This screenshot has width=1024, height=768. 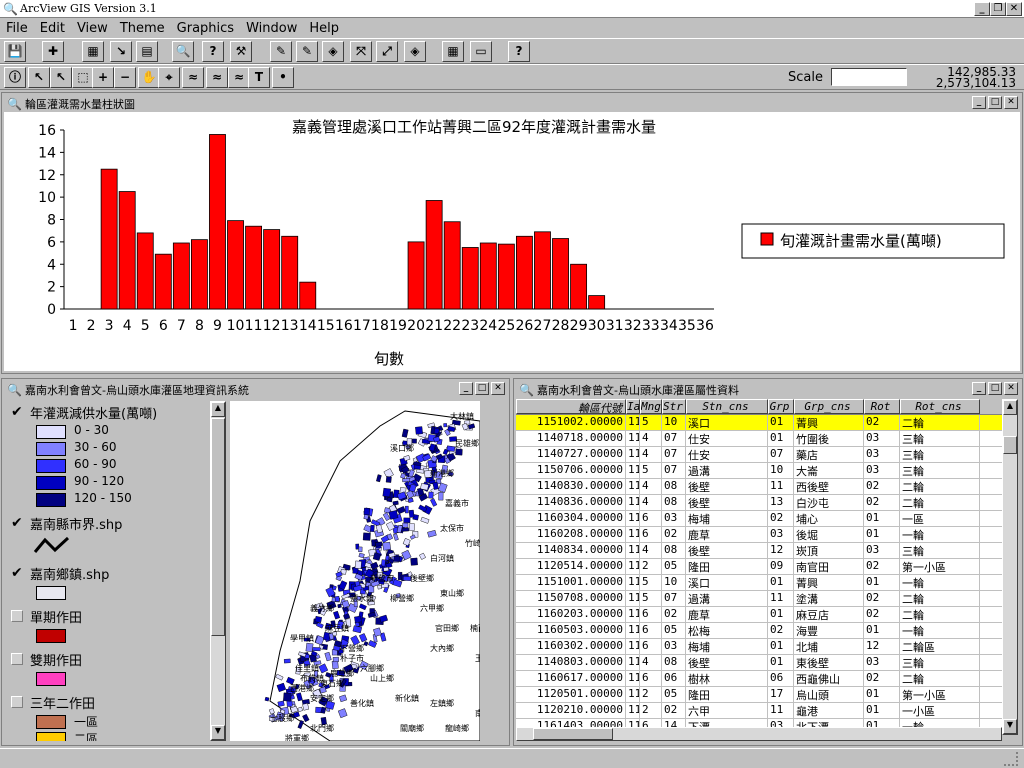 What do you see at coordinates (121, 51) in the screenshot?
I see `toolbar-button-3: ↘` at bounding box center [121, 51].